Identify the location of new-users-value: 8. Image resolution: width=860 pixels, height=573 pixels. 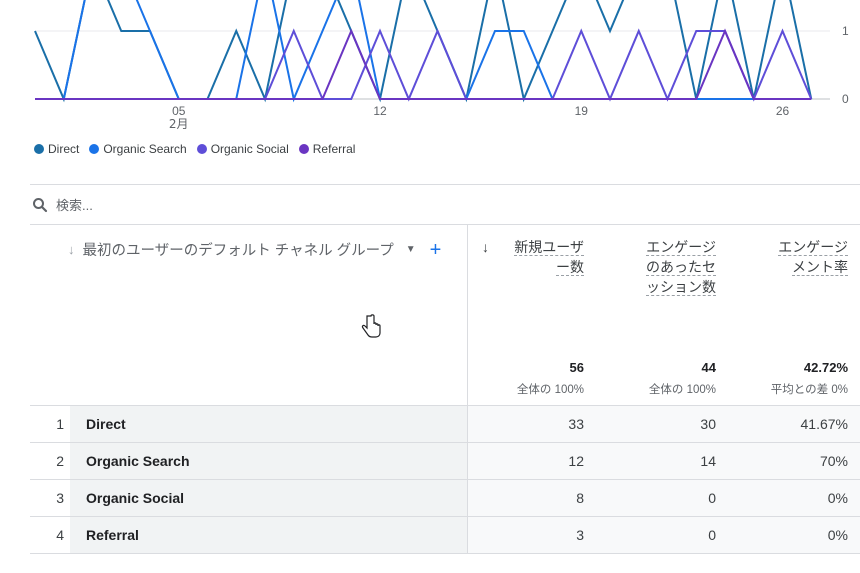
(580, 498).